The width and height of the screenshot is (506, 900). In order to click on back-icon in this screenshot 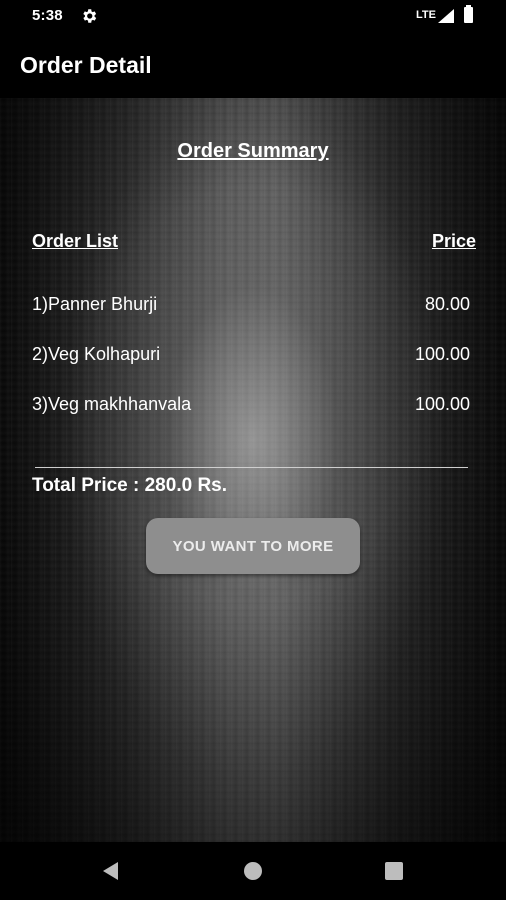, I will do `click(111, 871)`.